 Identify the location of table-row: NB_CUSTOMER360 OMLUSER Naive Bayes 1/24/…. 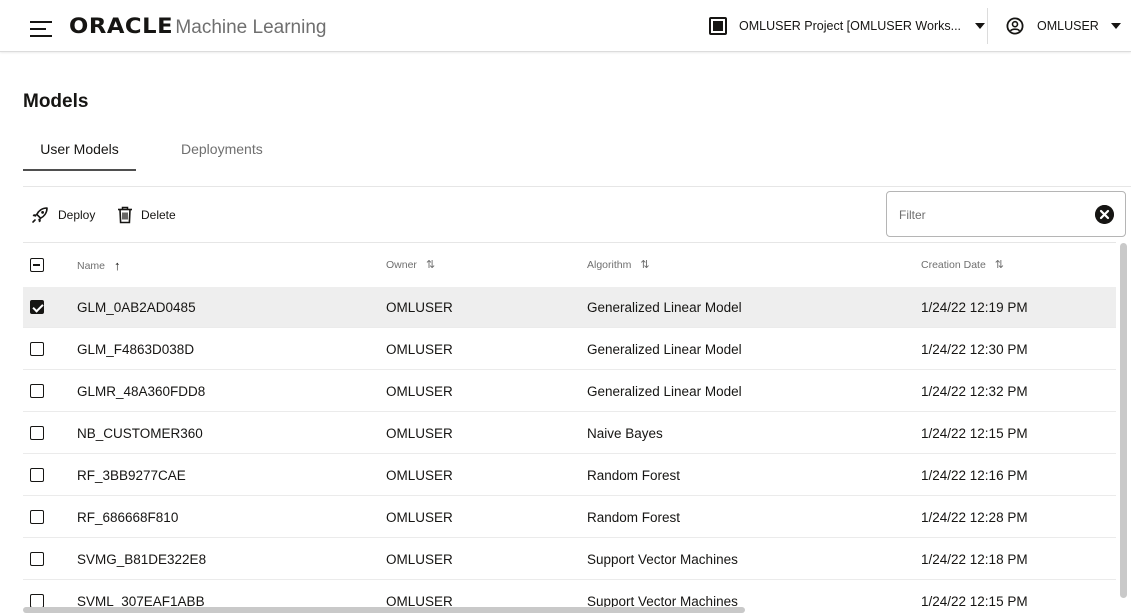
(569, 433).